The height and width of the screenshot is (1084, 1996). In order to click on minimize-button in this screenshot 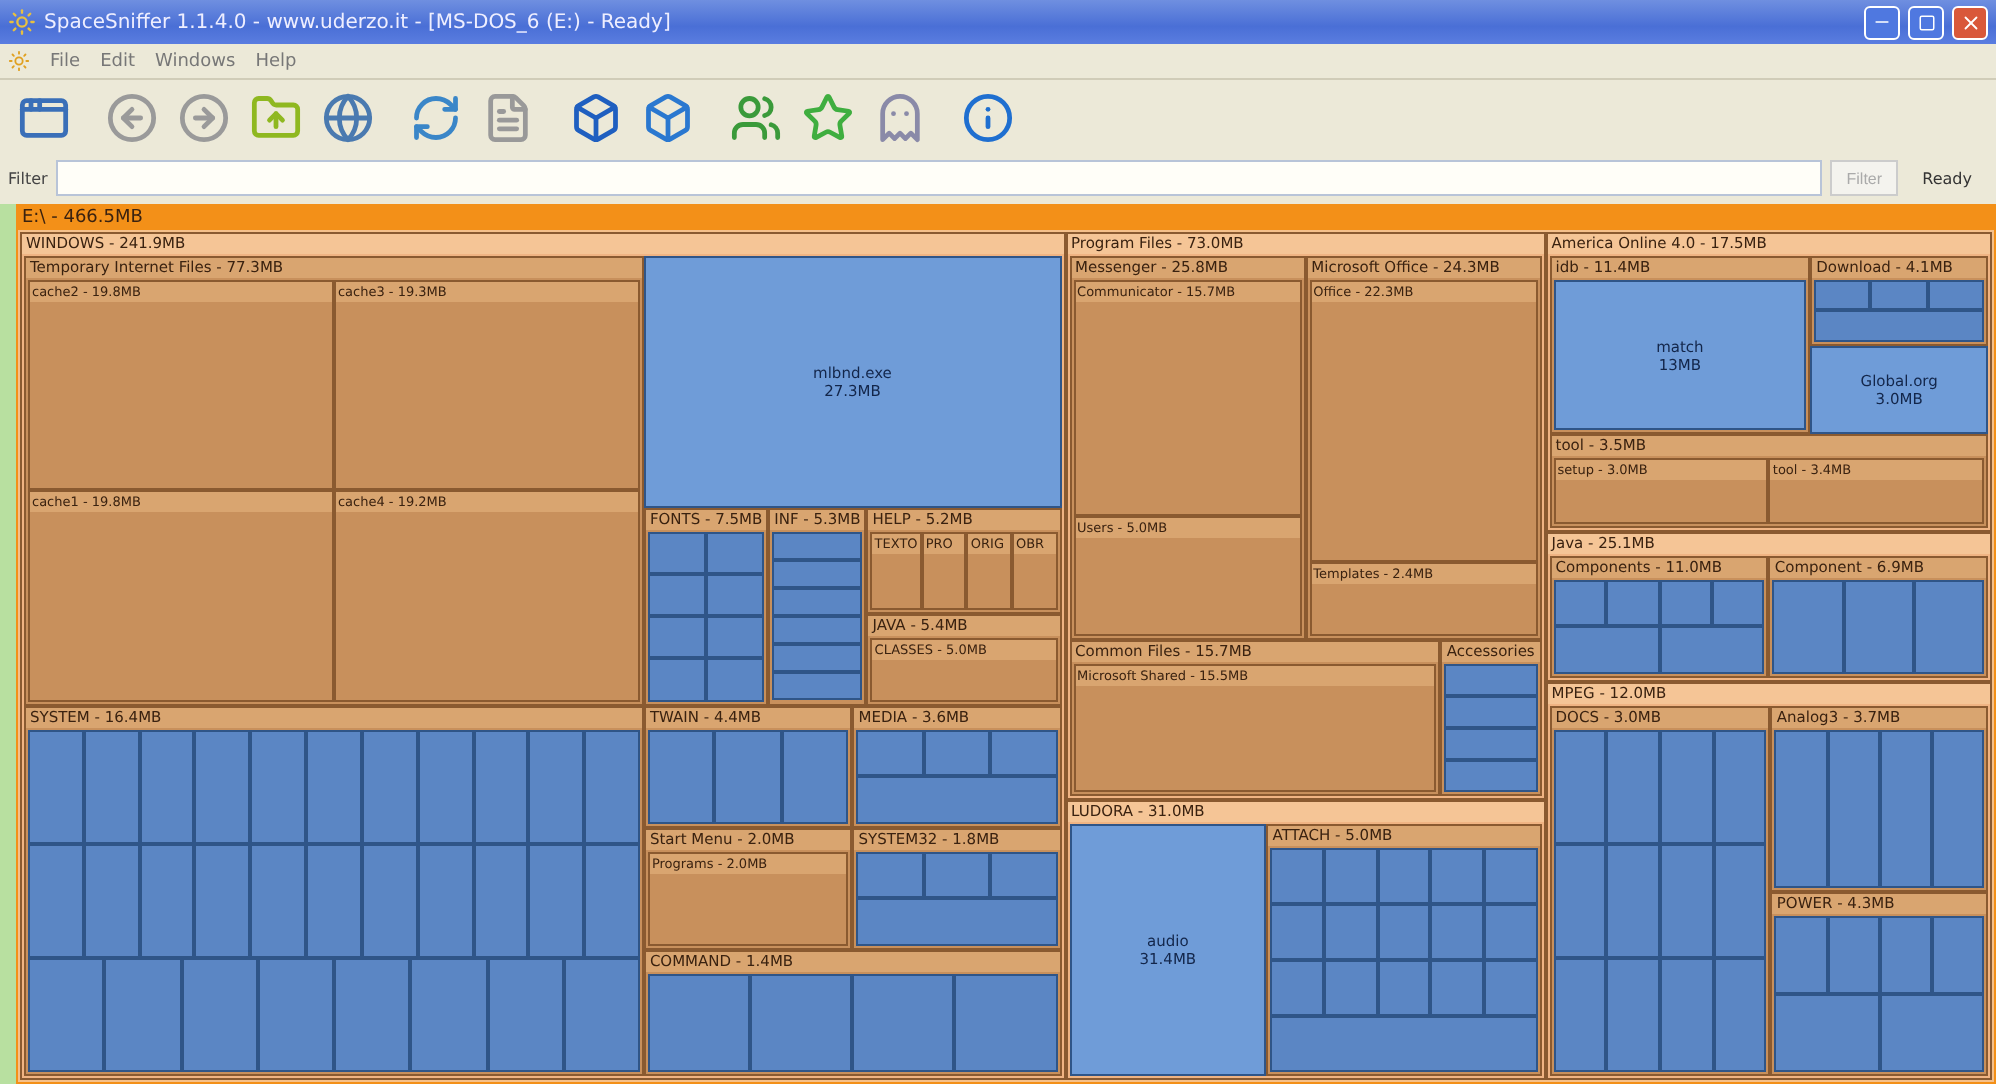, I will do `click(1882, 22)`.